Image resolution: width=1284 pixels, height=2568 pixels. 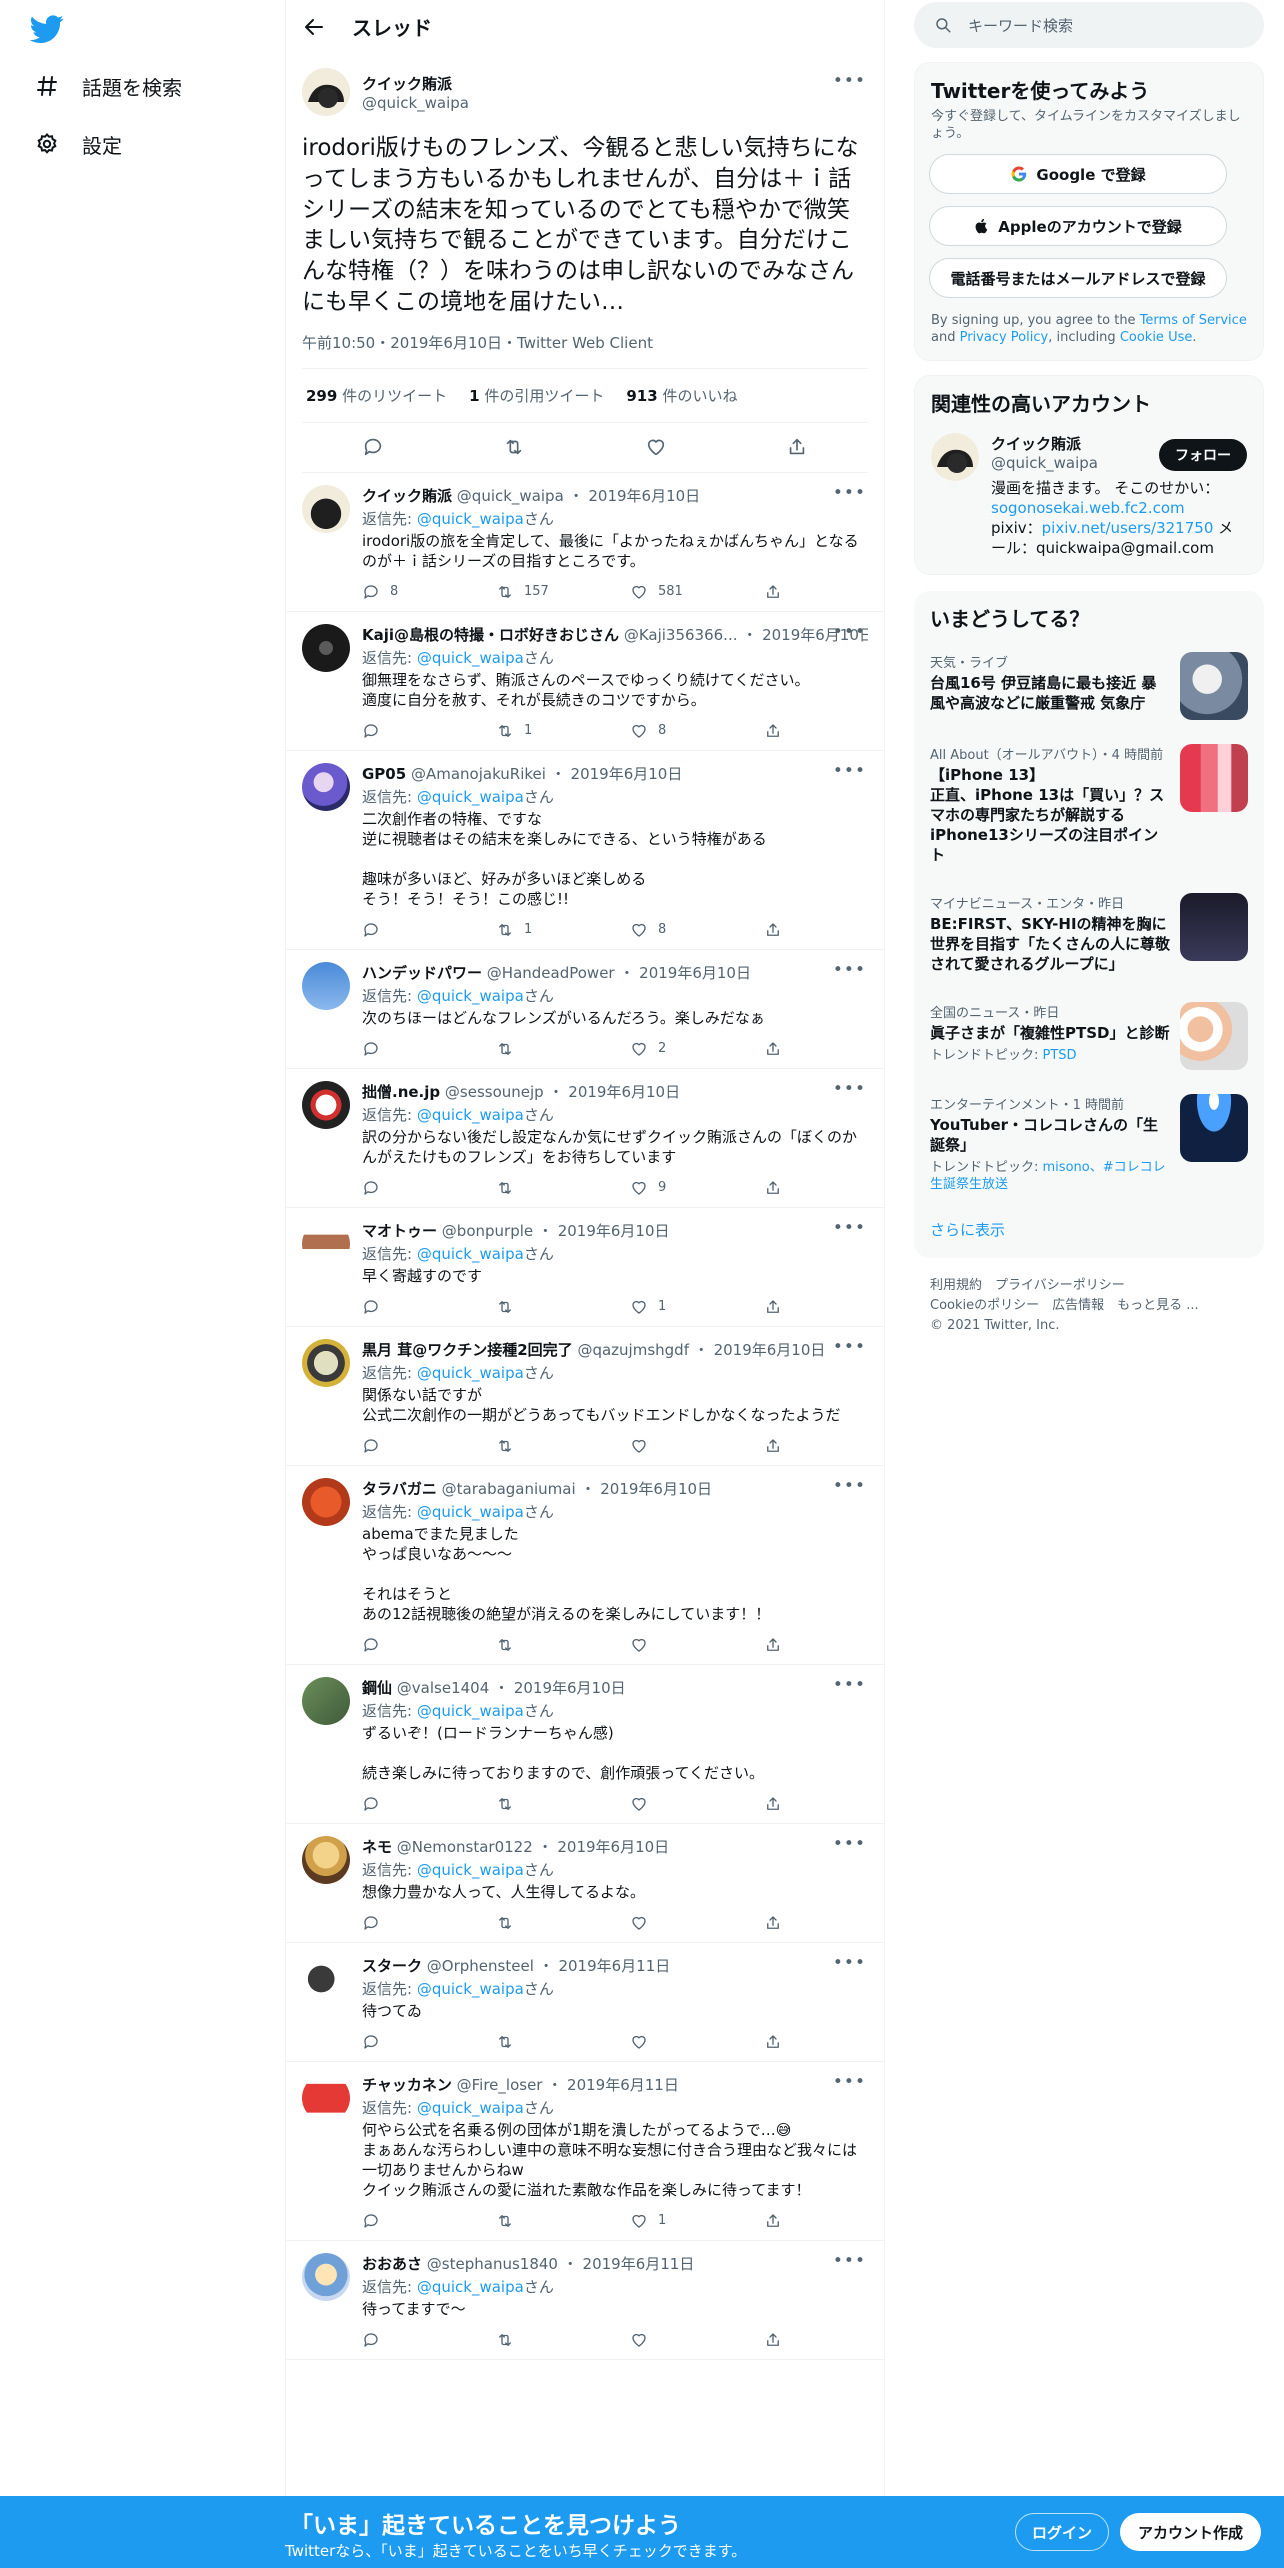 What do you see at coordinates (563, 592) in the screenshot?
I see `retweet-button: 157` at bounding box center [563, 592].